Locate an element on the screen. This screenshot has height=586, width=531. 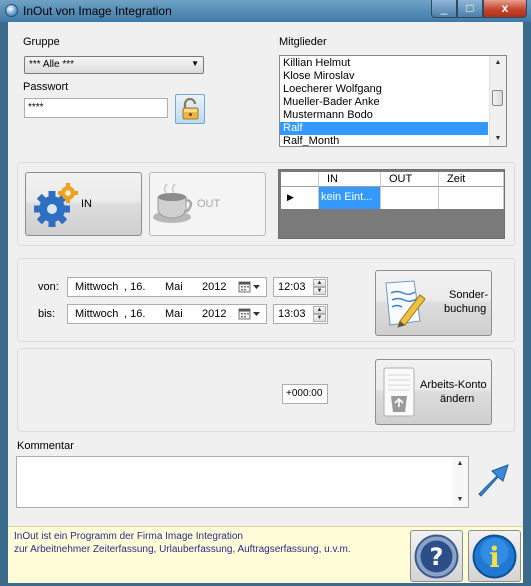
password-field: **** is located at coordinates (96, 108).